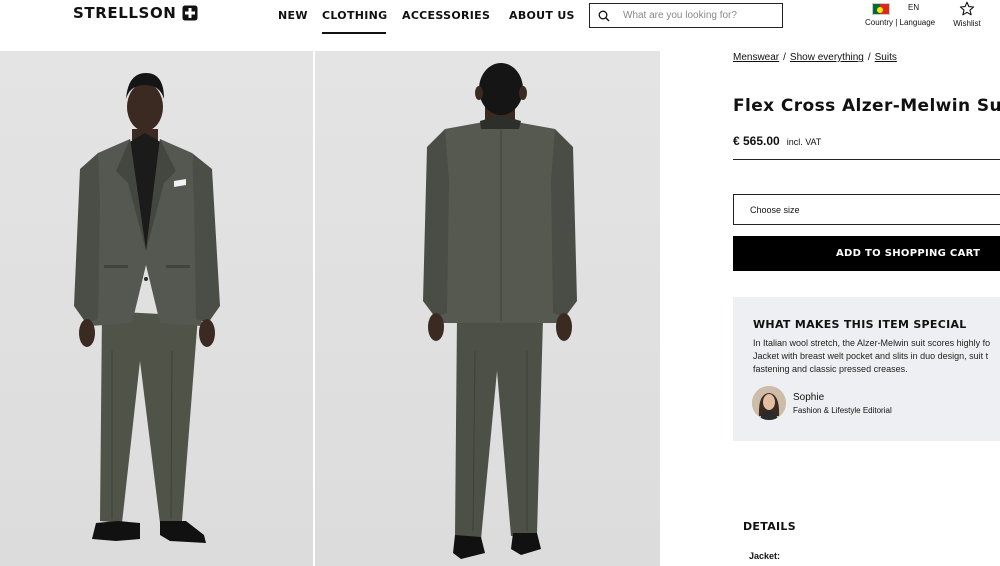 This screenshot has height=566, width=1000. What do you see at coordinates (756, 141) in the screenshot?
I see `product-price: € 565.00` at bounding box center [756, 141].